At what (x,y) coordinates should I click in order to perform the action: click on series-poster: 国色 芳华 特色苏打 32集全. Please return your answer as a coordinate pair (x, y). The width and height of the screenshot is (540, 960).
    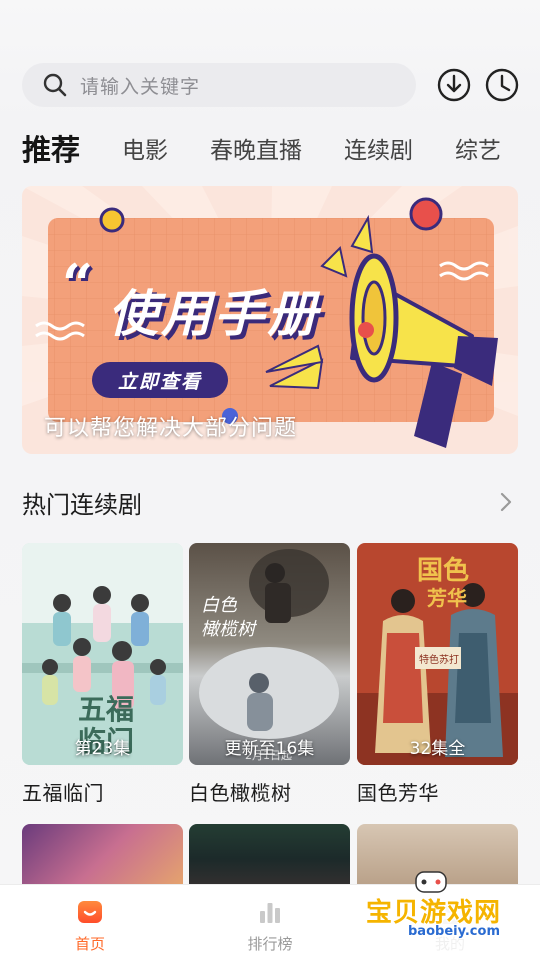
    Looking at the image, I should click on (437, 654).